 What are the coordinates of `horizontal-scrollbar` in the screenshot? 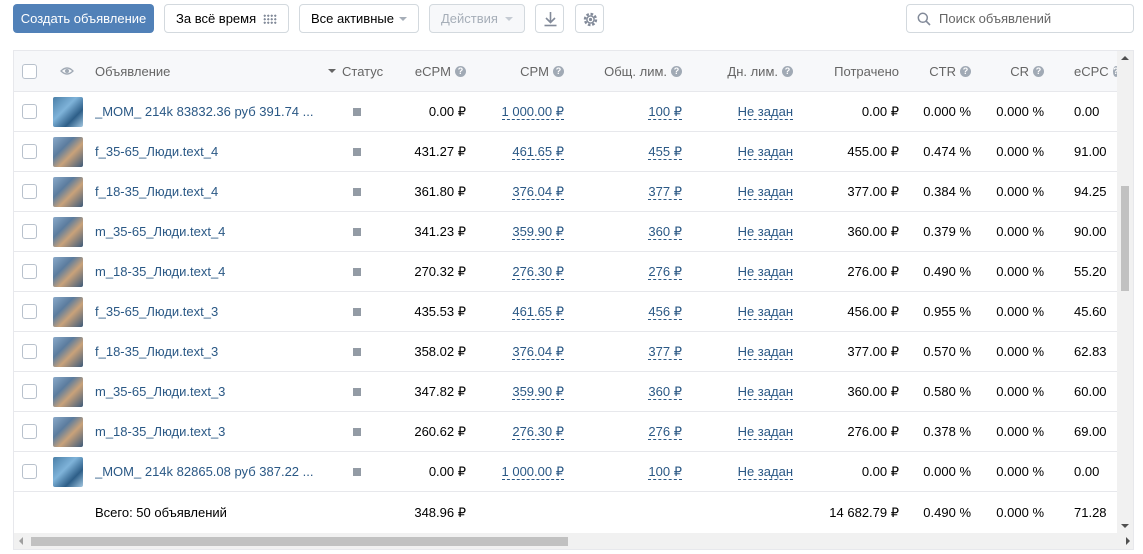 It's located at (573, 541).